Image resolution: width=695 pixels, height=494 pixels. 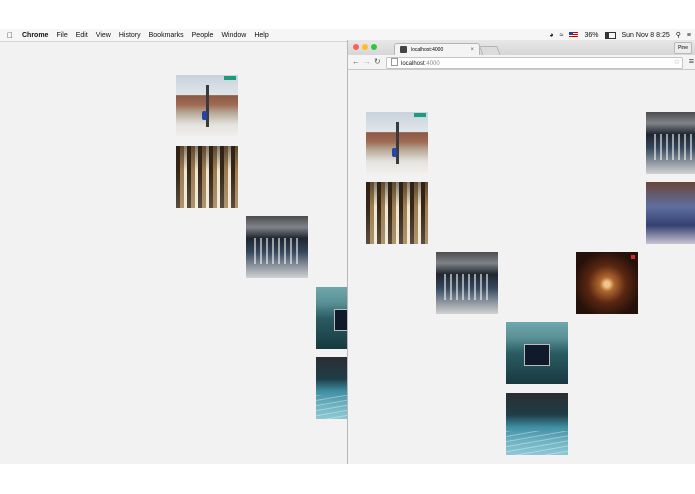 I want to click on browser-toolbar: ← → ↻ localhost:4000 ☆ ≡, so click(x=521, y=62).